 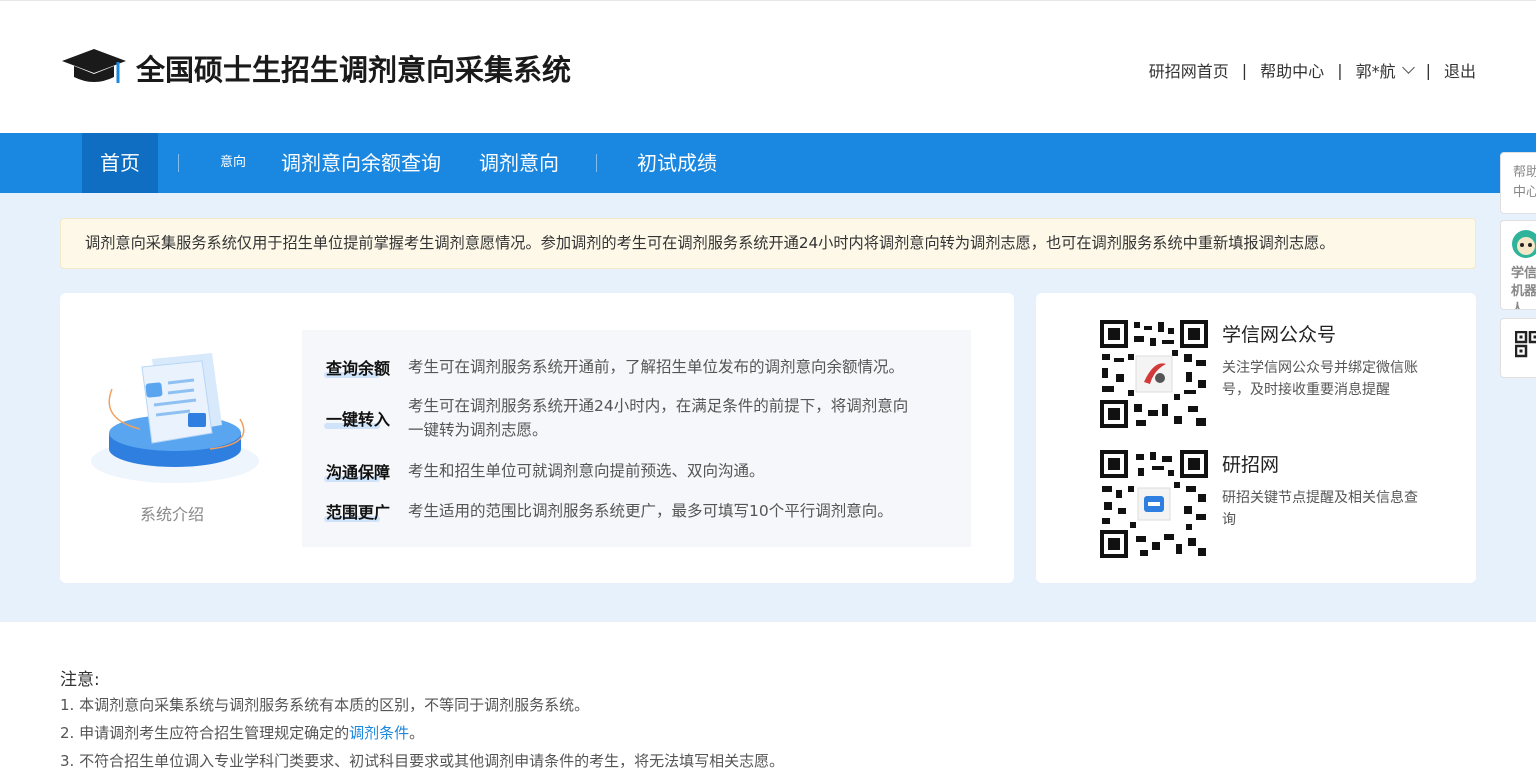 I want to click on float-qrcode-button, so click(x=1518, y=348).